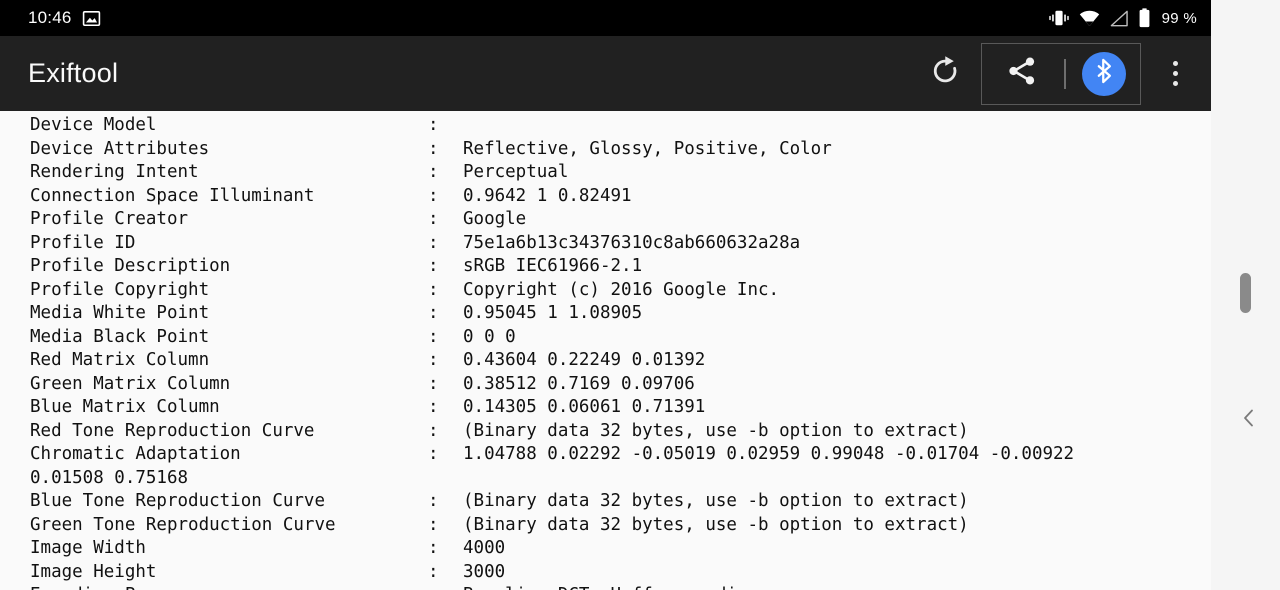 The image size is (1280, 590). I want to click on status-bar-right: 99 %, so click(1122, 18).